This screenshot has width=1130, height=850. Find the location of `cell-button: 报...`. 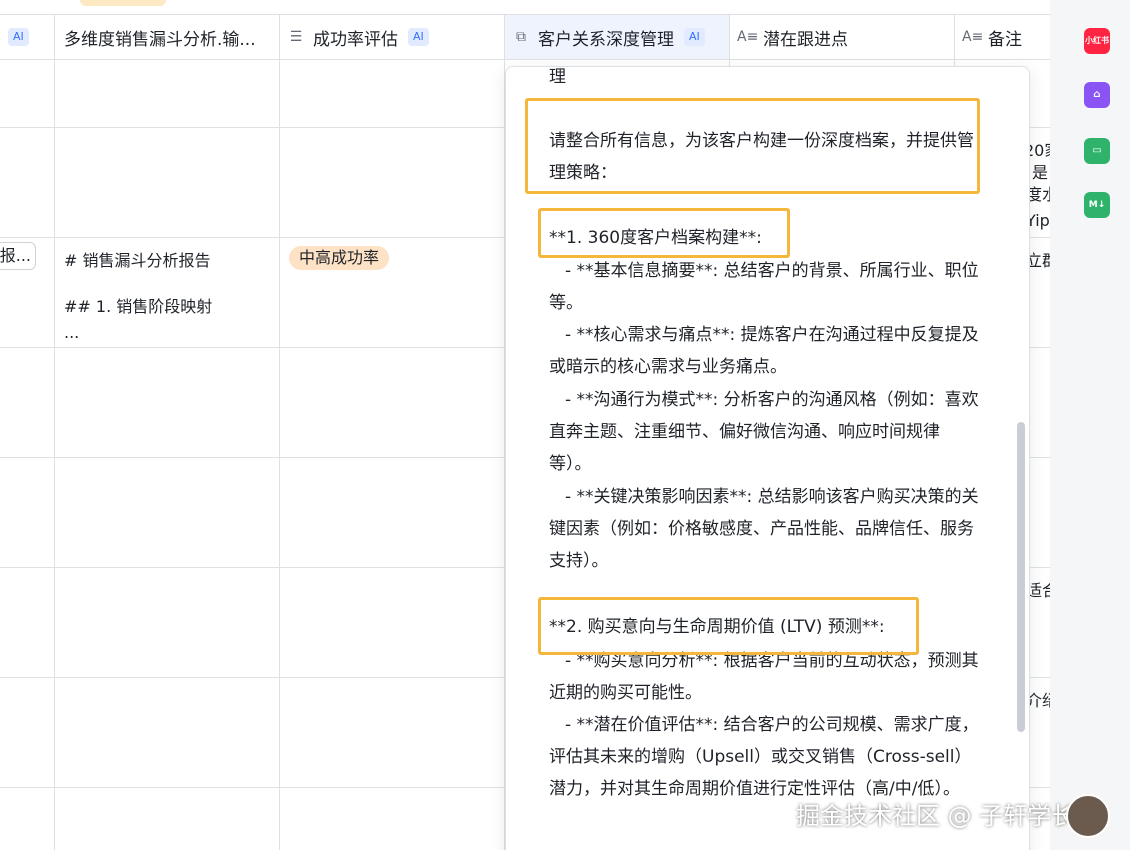

cell-button: 报... is located at coordinates (18, 256).